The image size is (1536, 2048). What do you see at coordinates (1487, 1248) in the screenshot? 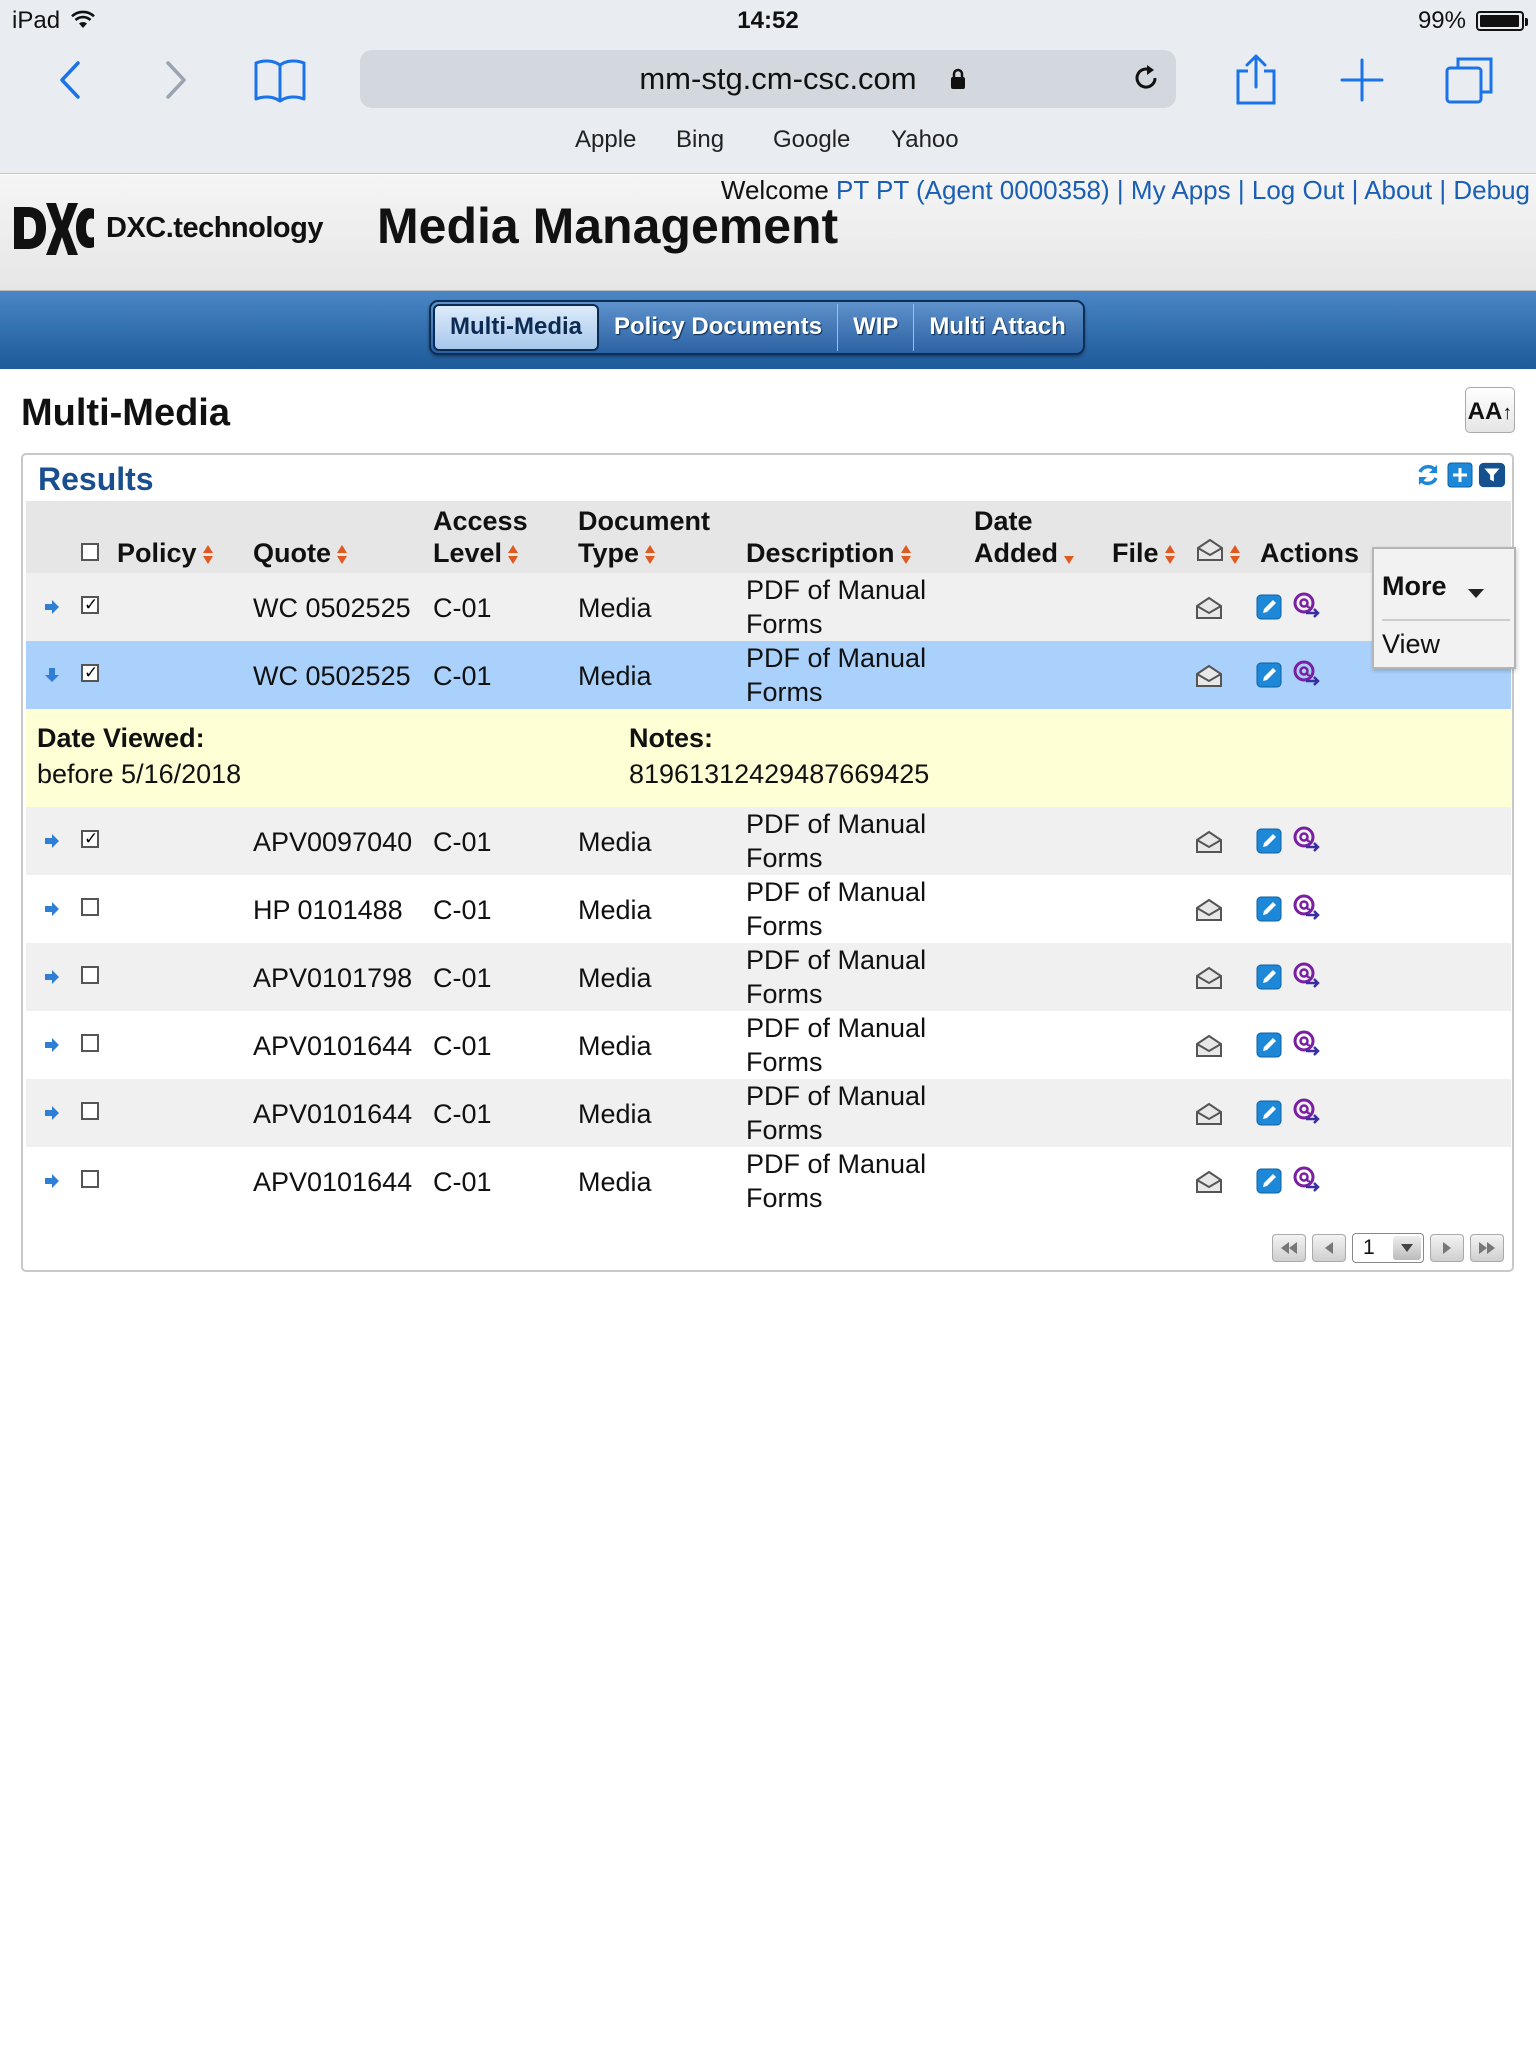
I see `last-page-button` at bounding box center [1487, 1248].